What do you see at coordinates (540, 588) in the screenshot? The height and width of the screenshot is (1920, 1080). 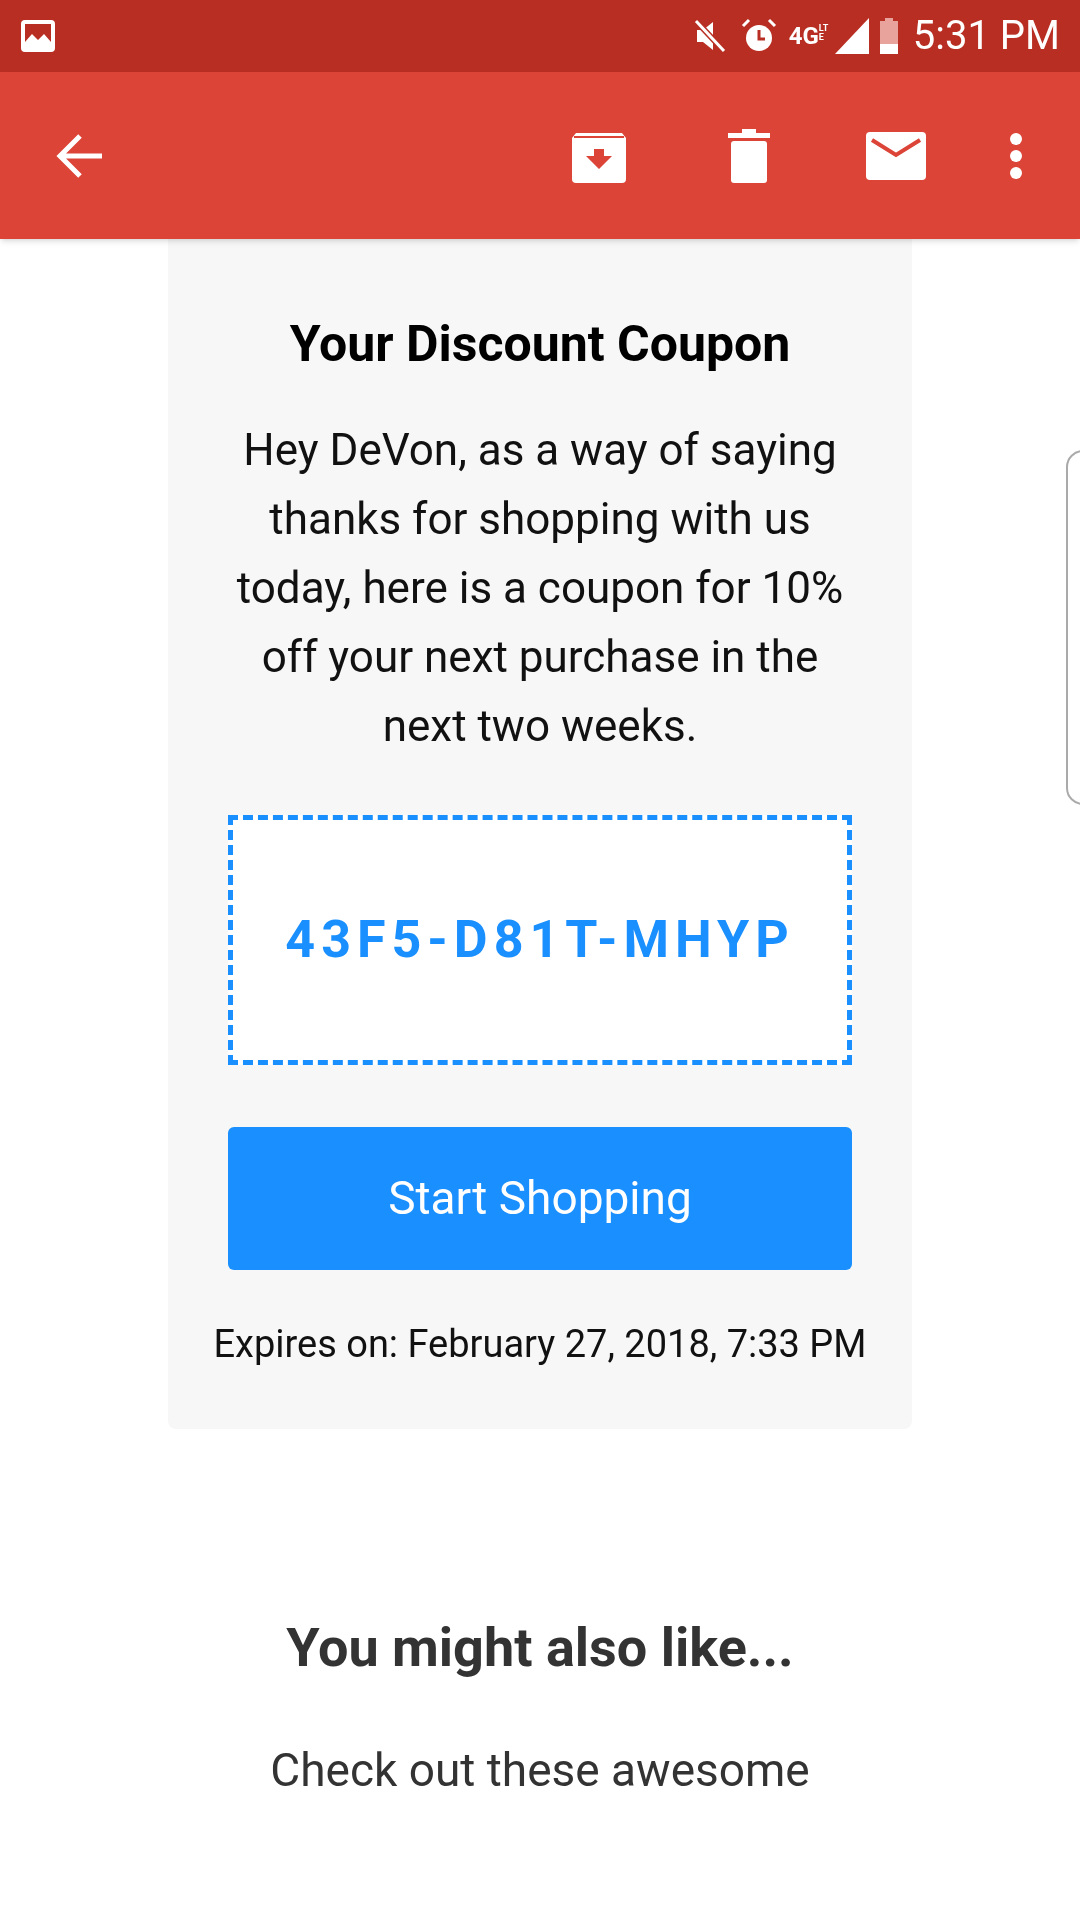 I see `coupon-message: Hey DeVon, as a way of saying thanks for shopping with us today, here is a coupon for 10% off your next purchase in the next two weeks.` at bounding box center [540, 588].